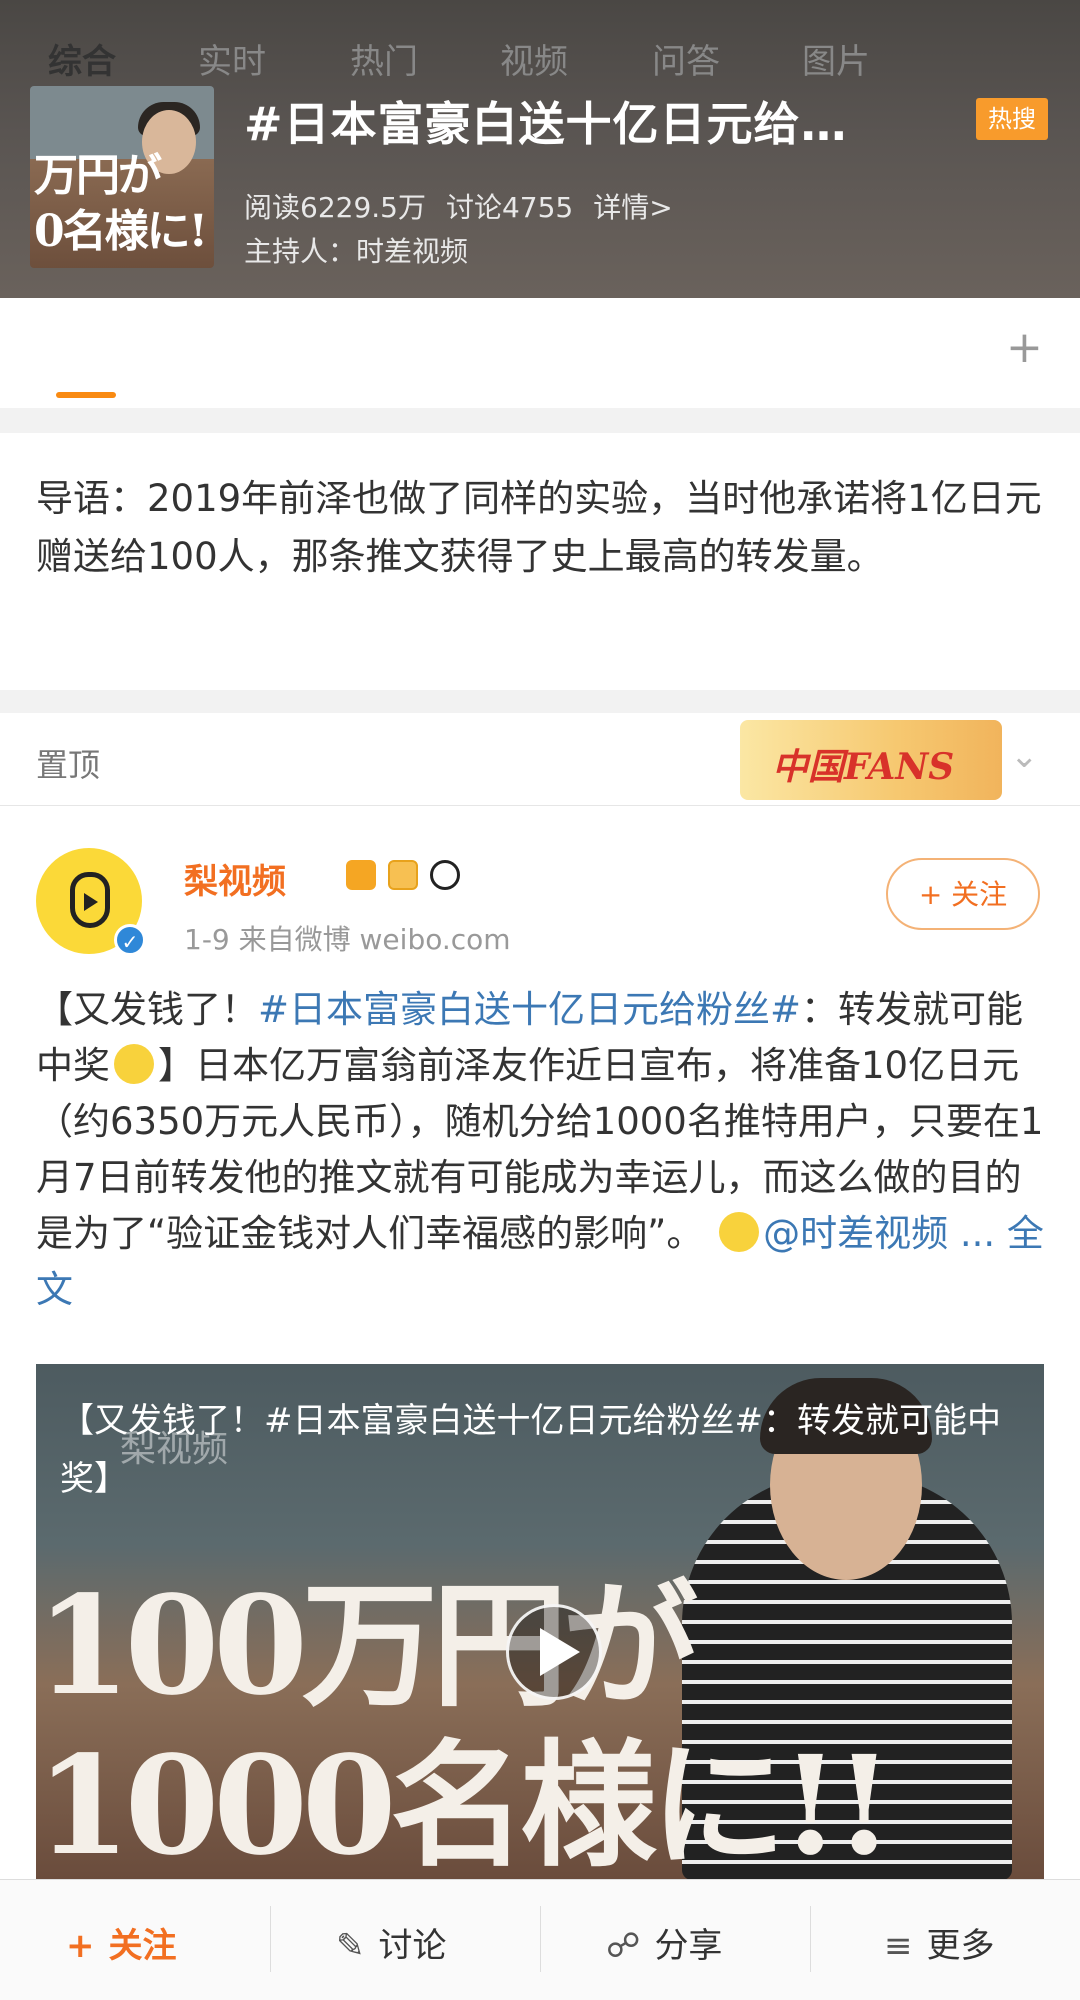  What do you see at coordinates (142, 1946) in the screenshot?
I see `bottom-follow-label: 关注` at bounding box center [142, 1946].